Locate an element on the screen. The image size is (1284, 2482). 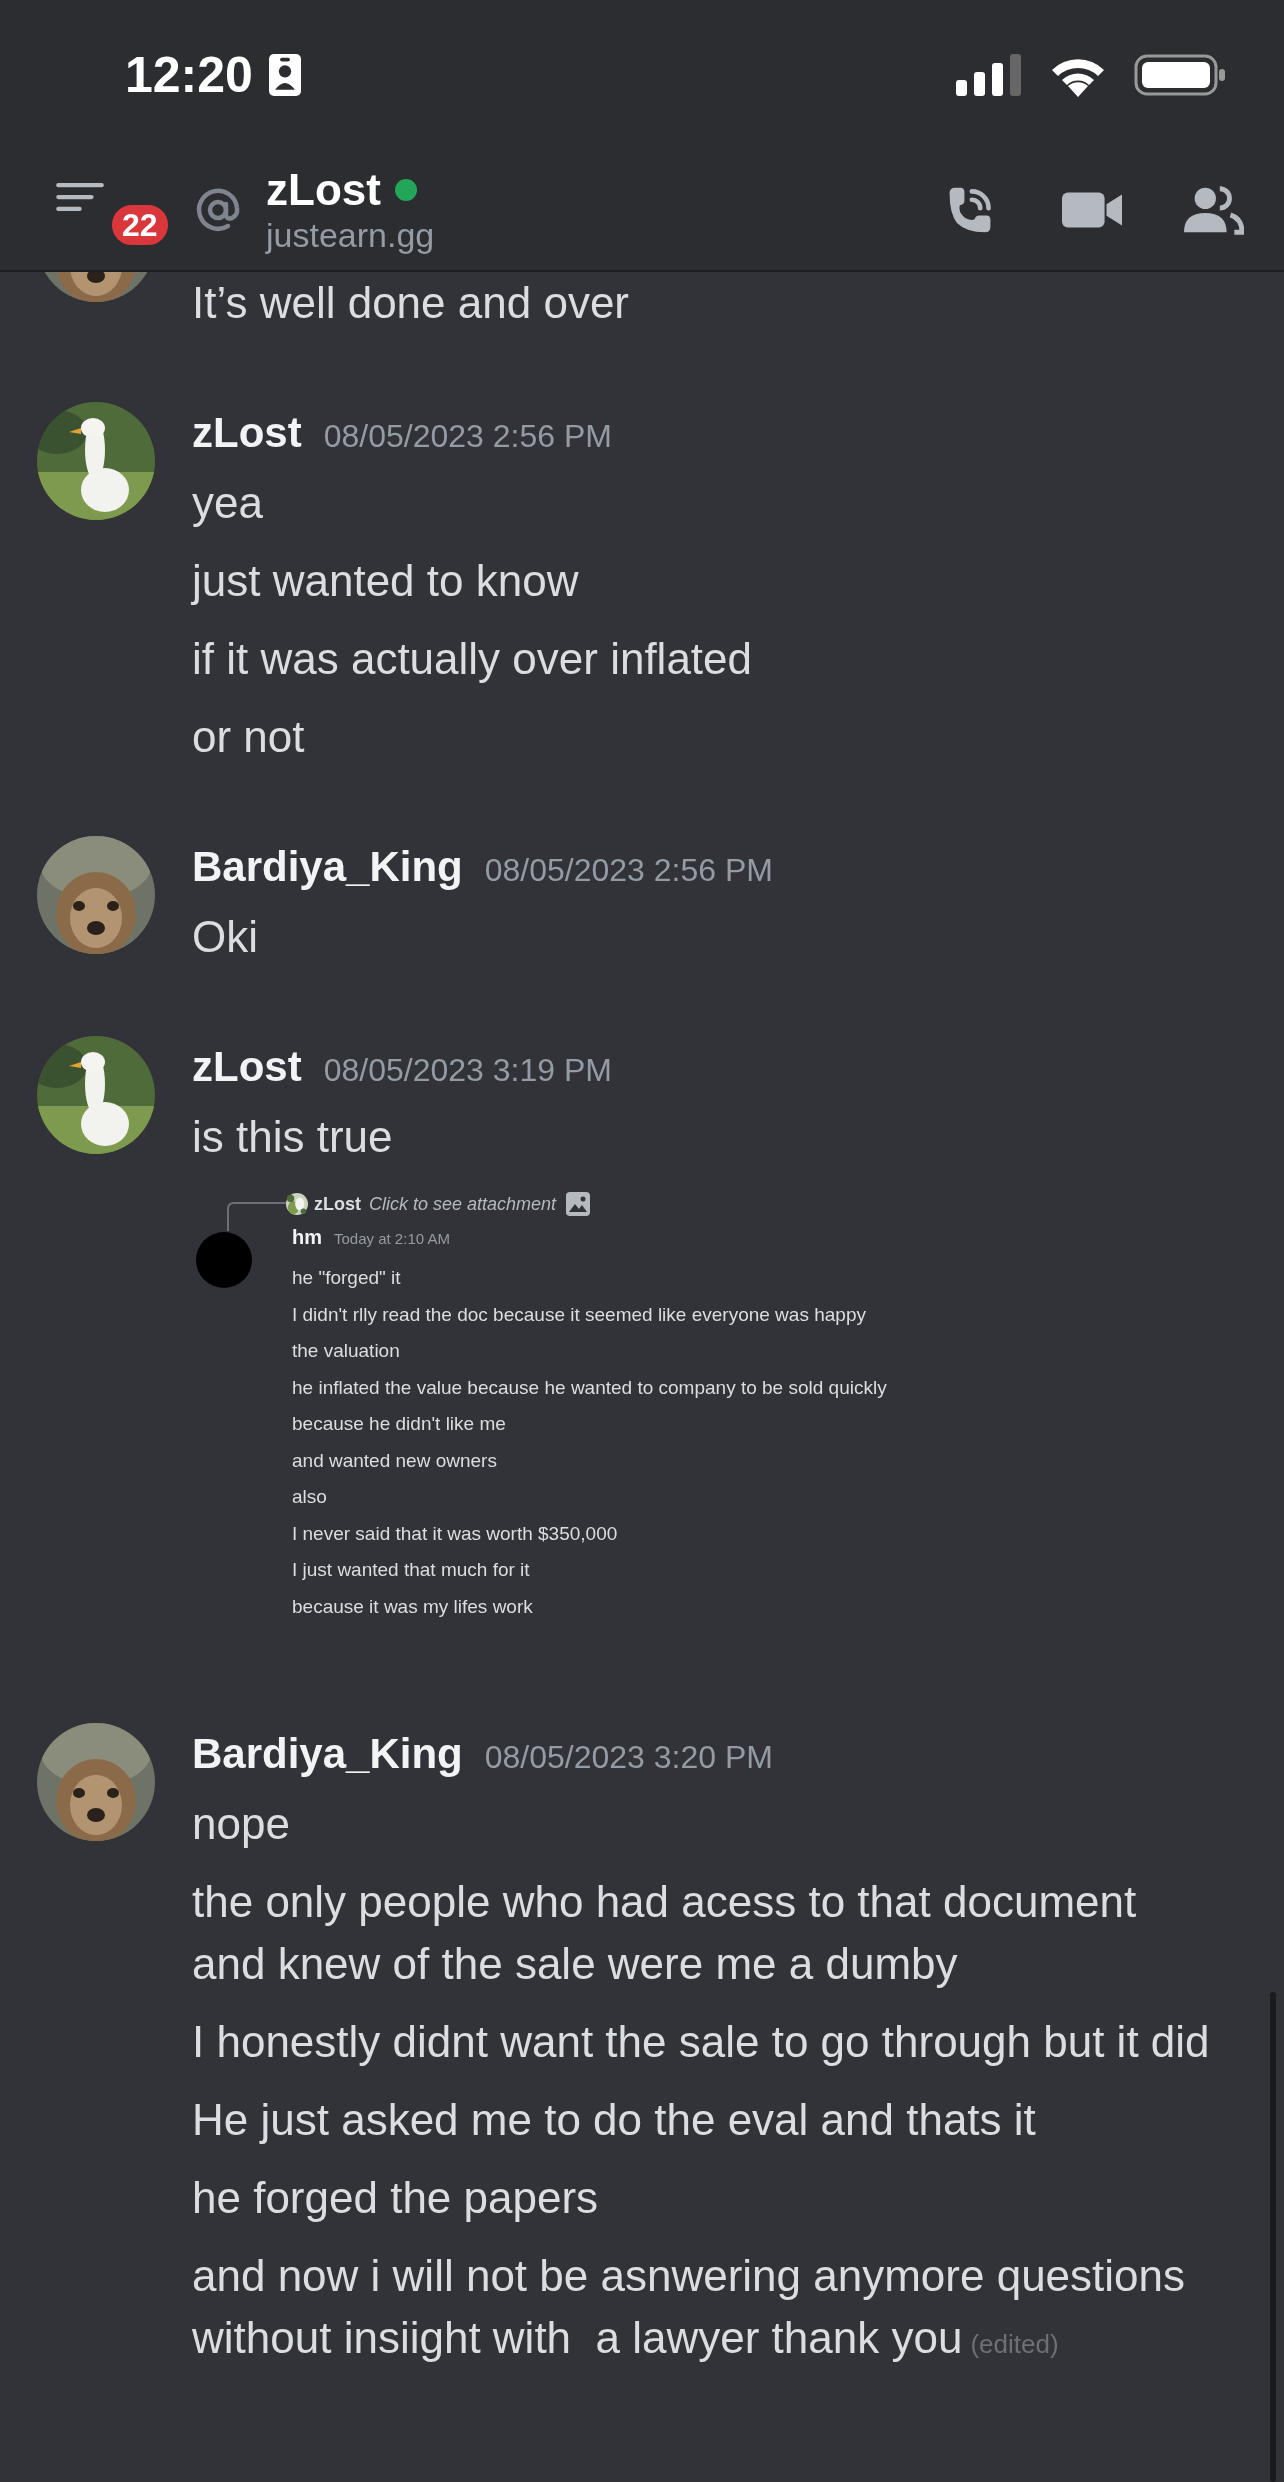
reply-author: zLost is located at coordinates (337, 1204).